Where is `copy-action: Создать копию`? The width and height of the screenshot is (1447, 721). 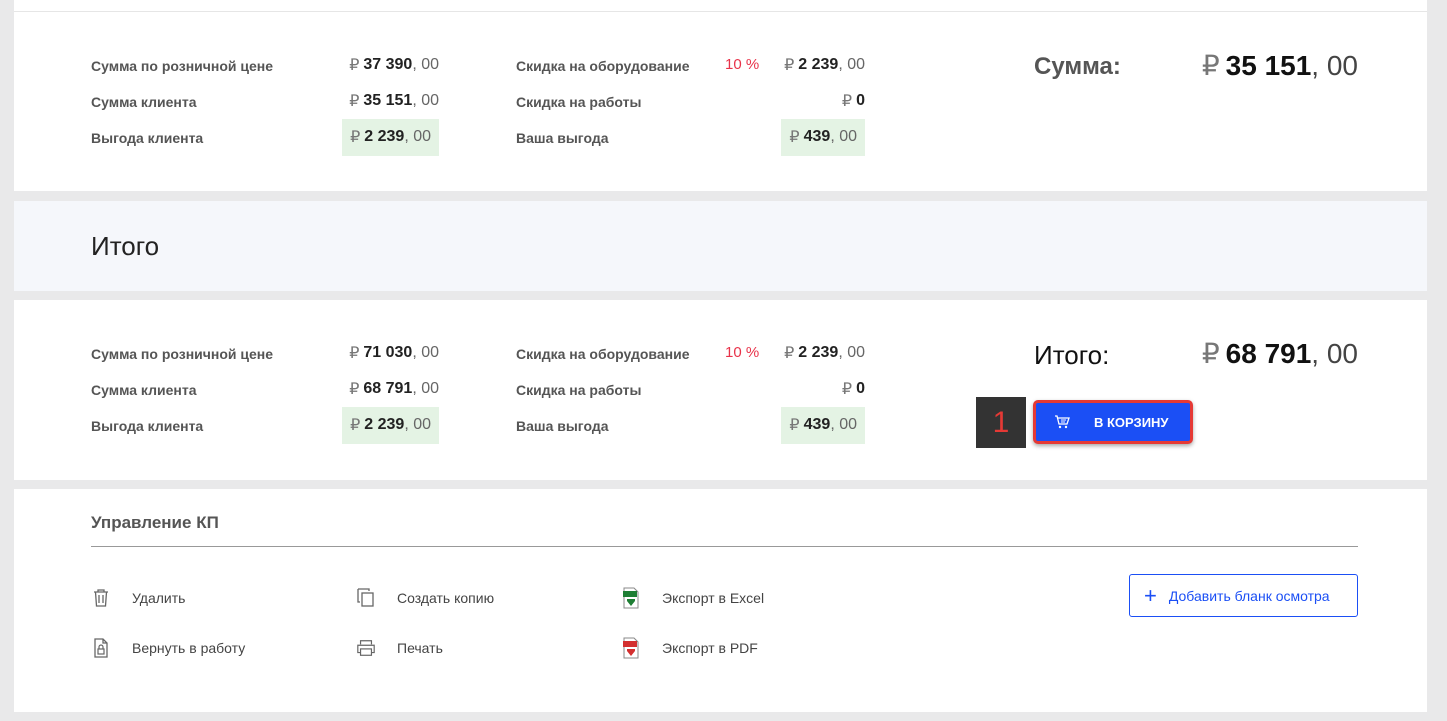
copy-action: Создать копию is located at coordinates (425, 598).